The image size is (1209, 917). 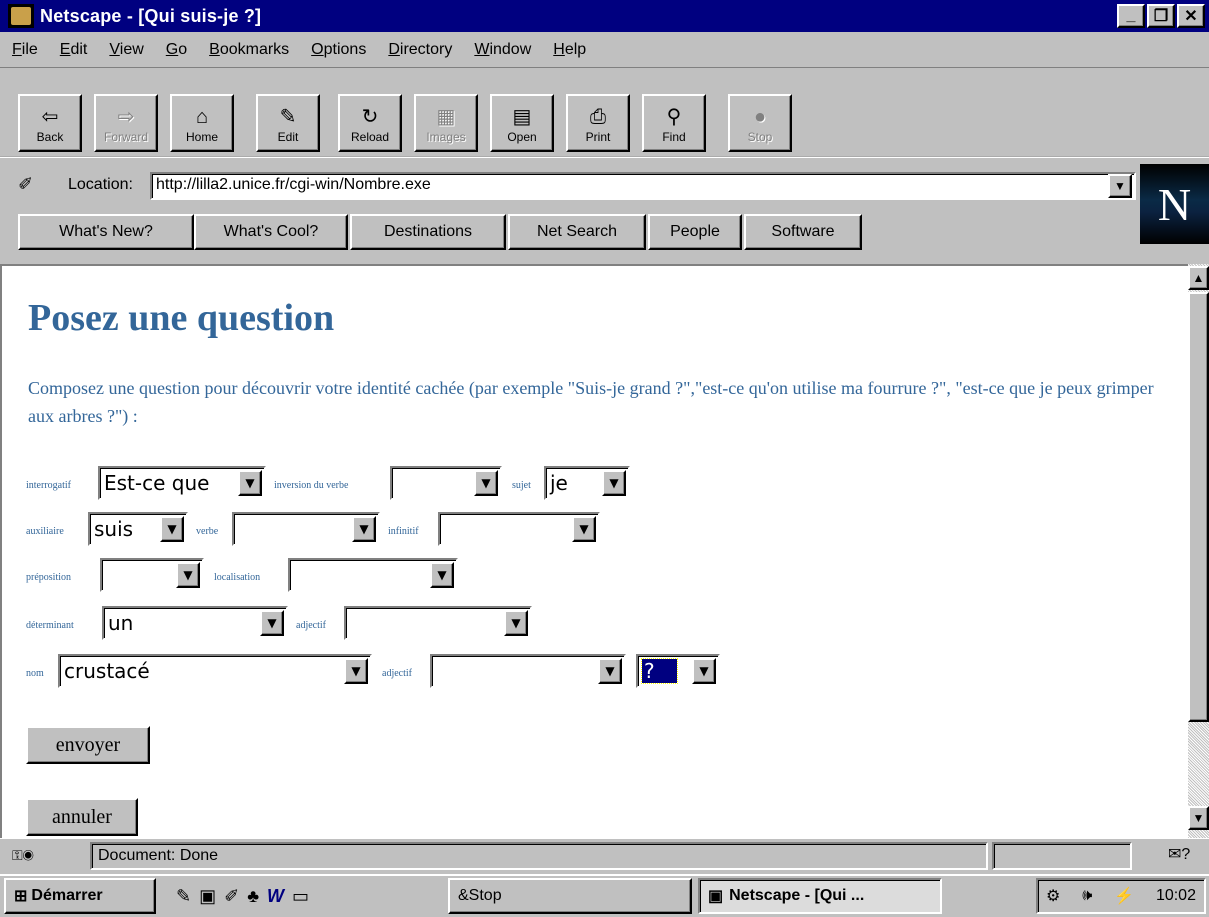 I want to click on scroll-thumb, so click(x=1198, y=507).